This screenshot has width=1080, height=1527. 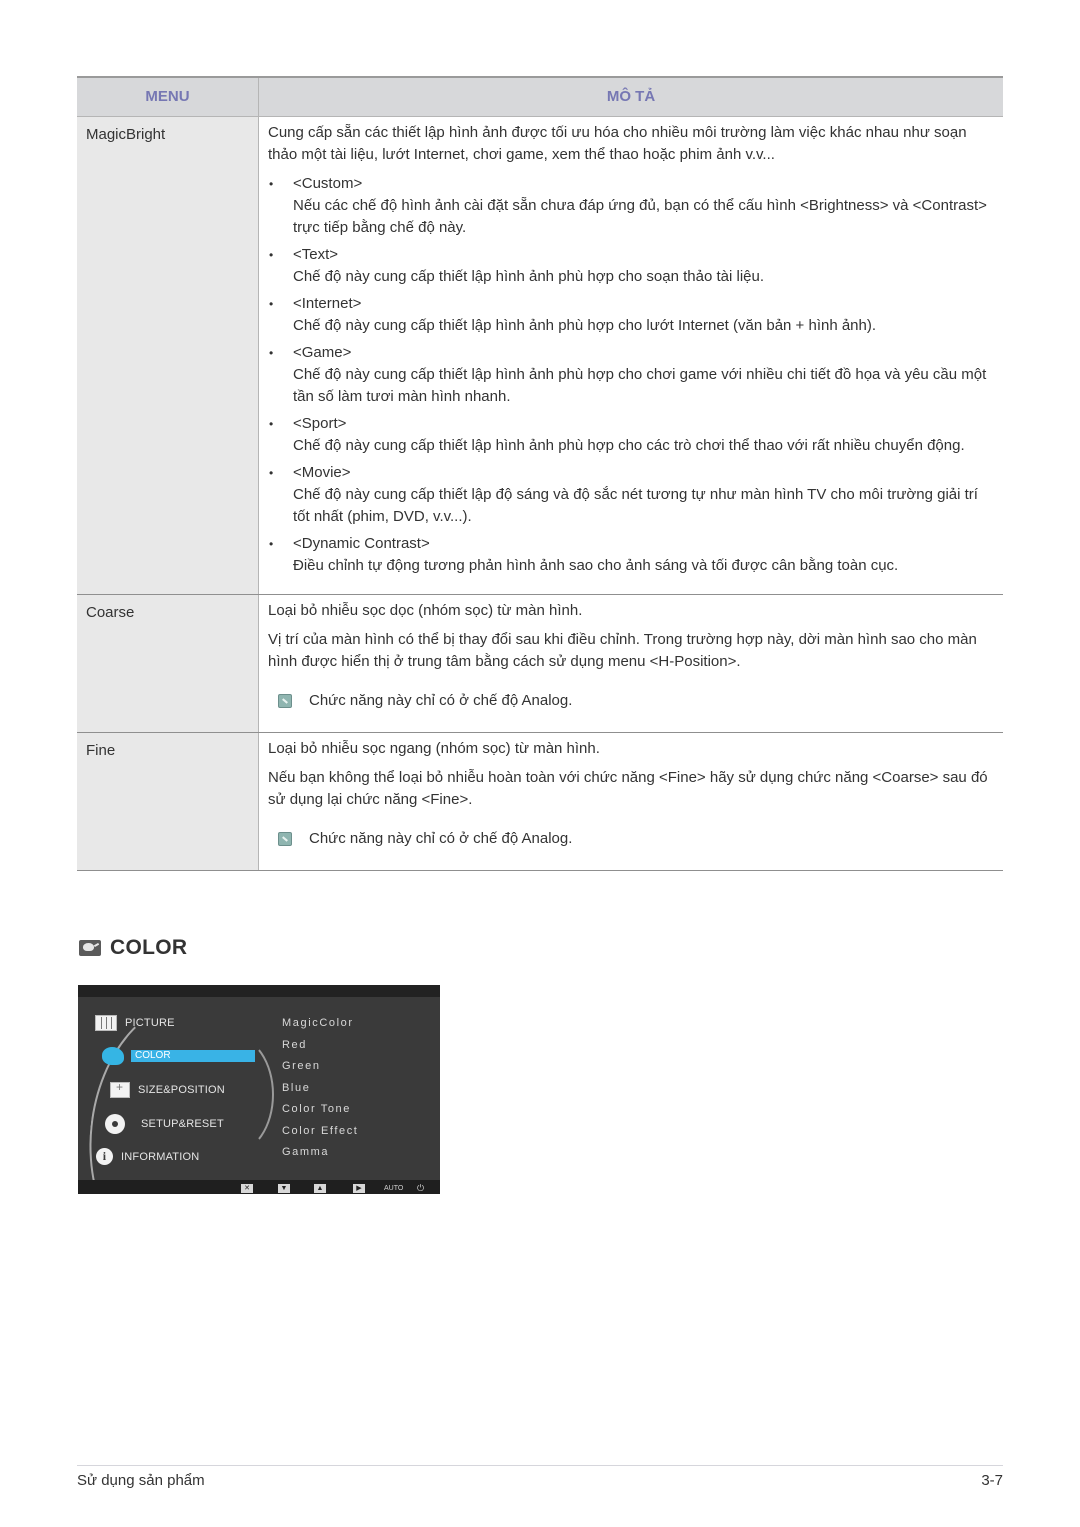 I want to click on mode-title: <Movie>, so click(x=322, y=472).